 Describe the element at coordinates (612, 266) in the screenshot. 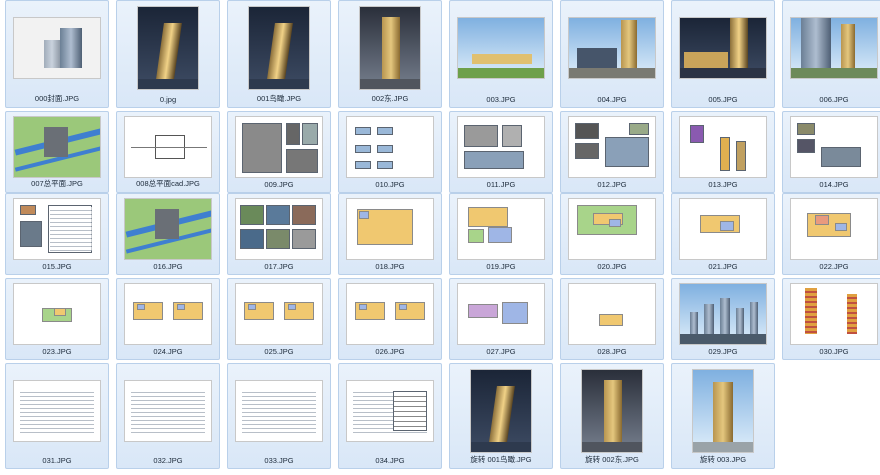

I see `file-name: 020.JPG` at that location.